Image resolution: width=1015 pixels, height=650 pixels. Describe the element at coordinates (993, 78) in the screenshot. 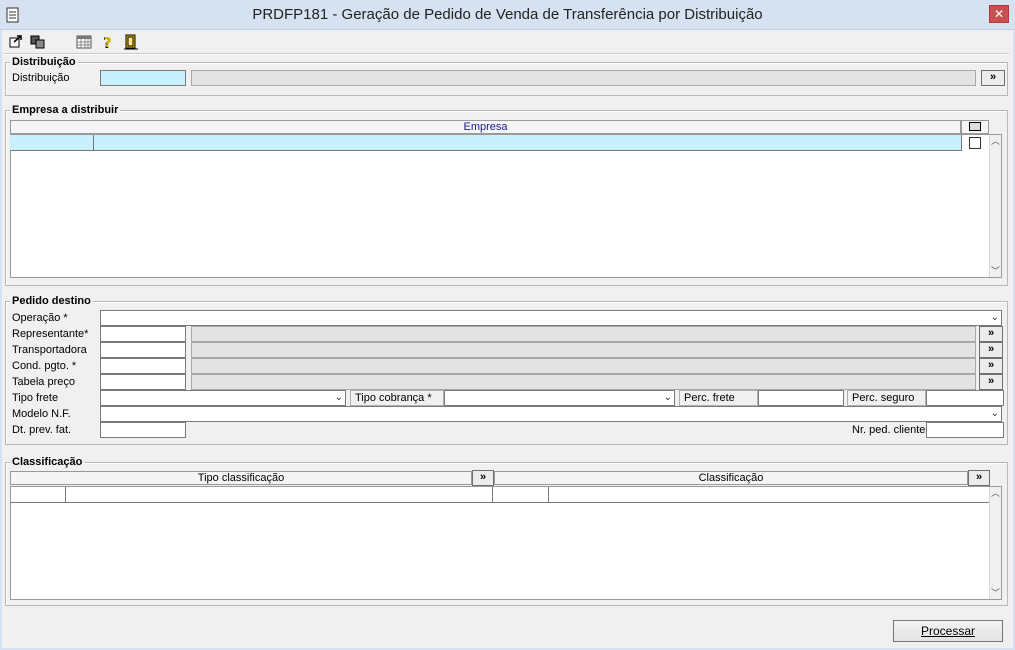

I see `distribuicao-lookup-button: »` at that location.